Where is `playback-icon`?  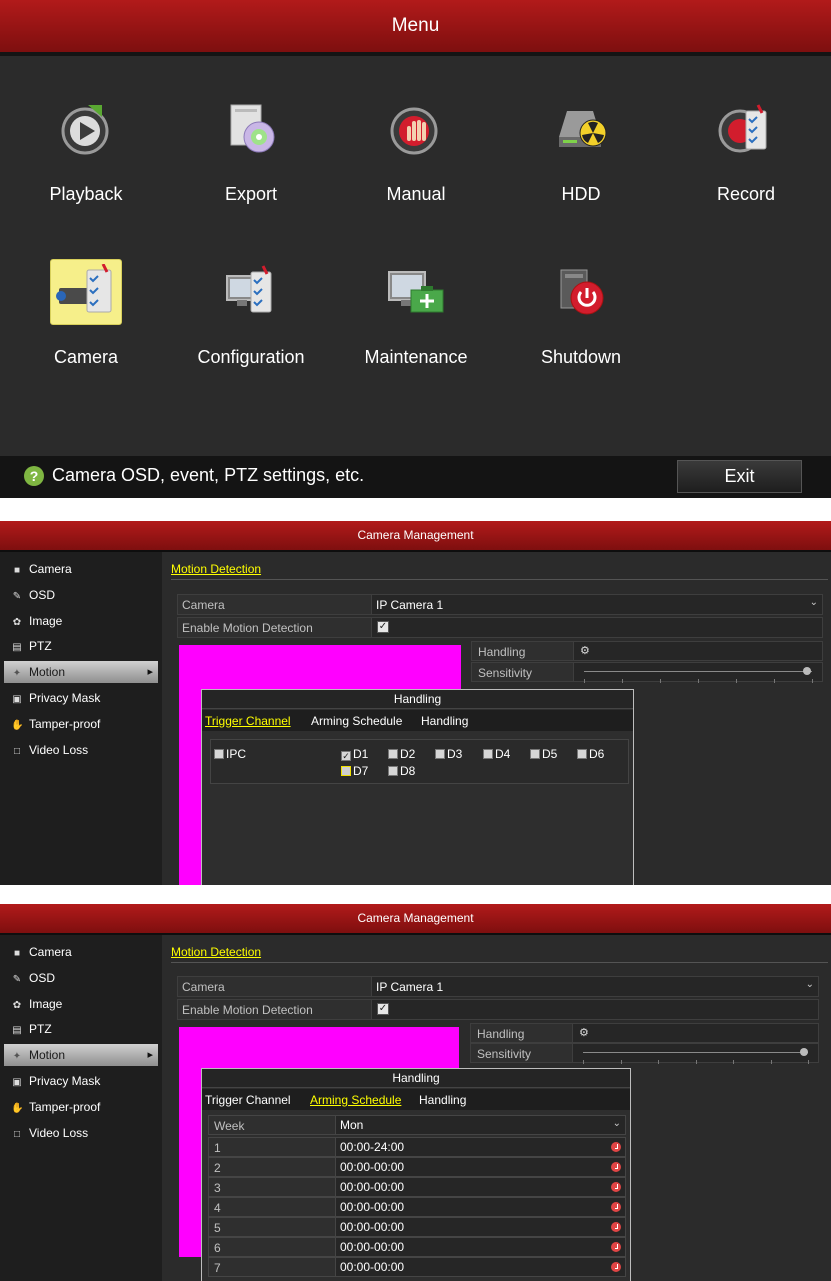 playback-icon is located at coordinates (86, 129).